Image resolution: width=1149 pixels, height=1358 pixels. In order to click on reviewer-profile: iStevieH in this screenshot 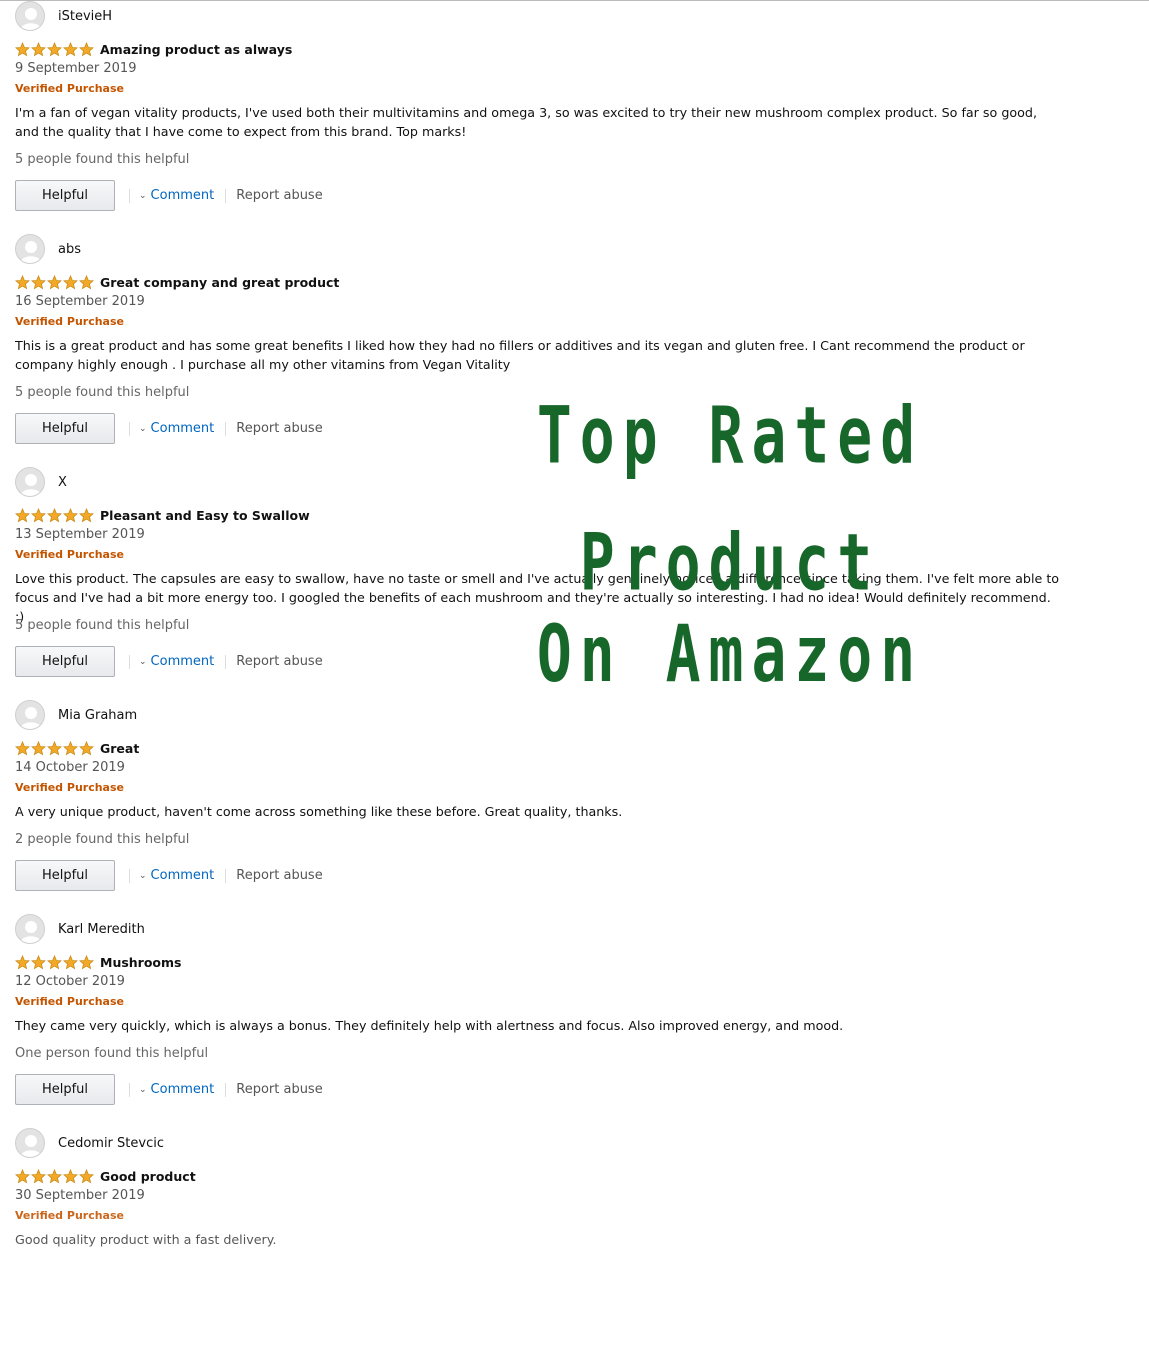, I will do `click(63, 16)`.